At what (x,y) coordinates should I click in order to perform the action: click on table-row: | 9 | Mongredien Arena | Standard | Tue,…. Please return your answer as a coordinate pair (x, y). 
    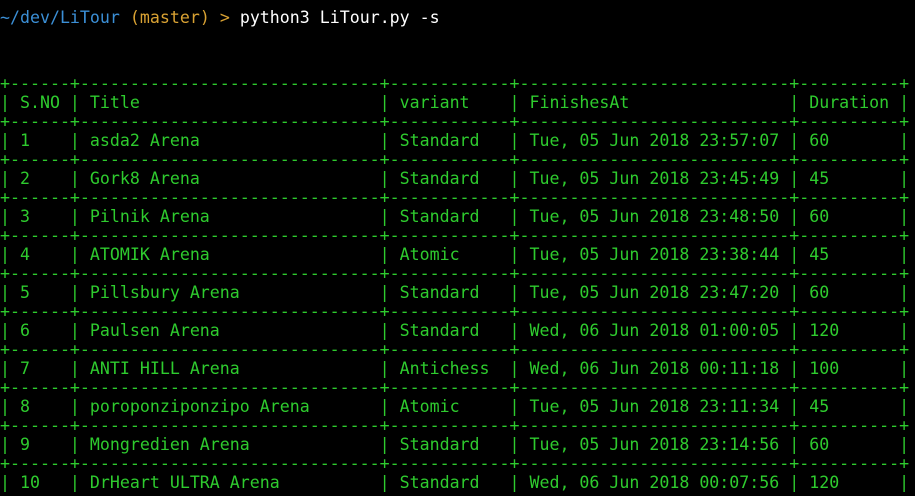
    Looking at the image, I should click on (455, 444).